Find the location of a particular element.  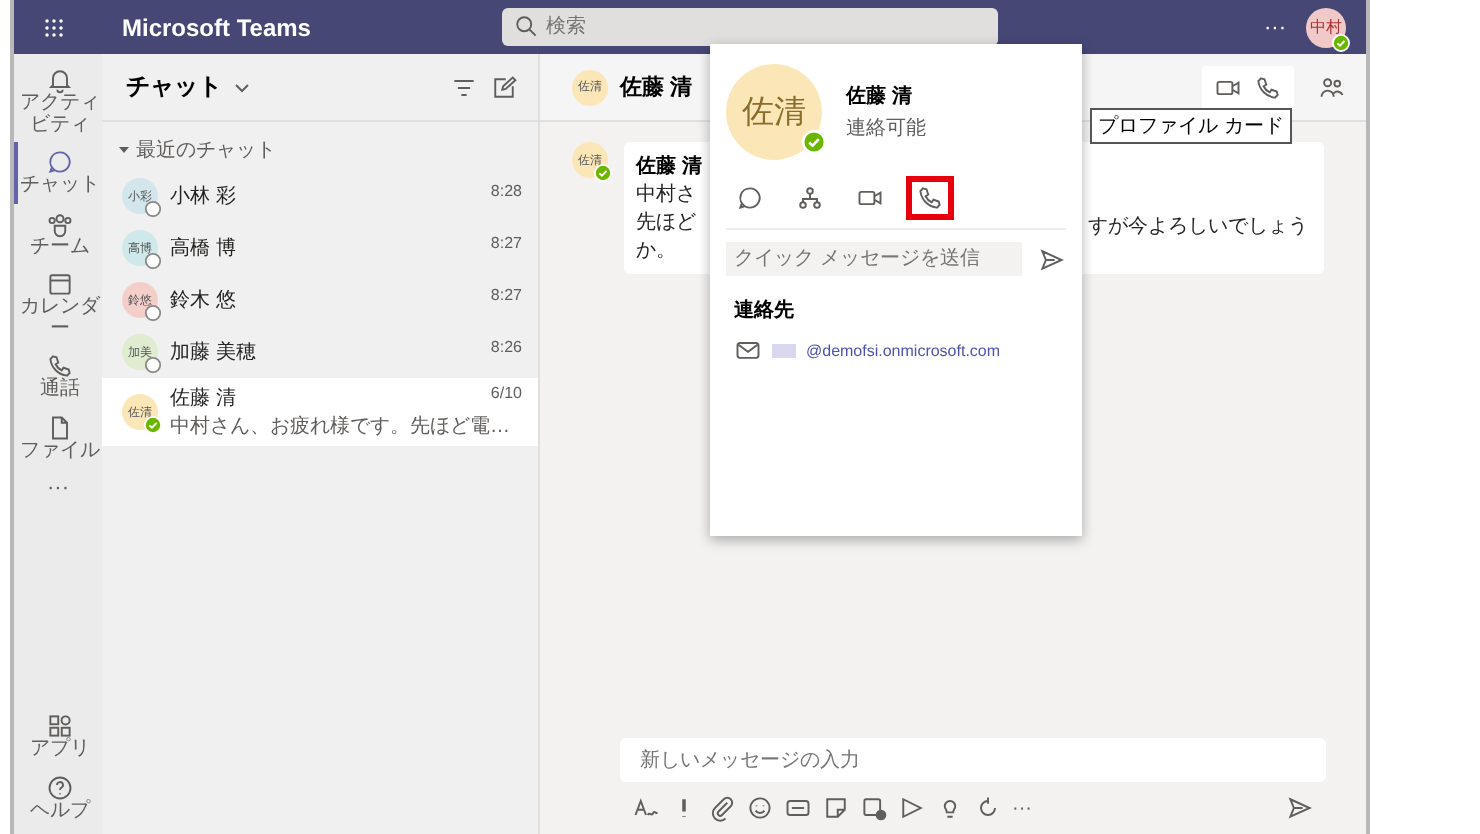

file-icon is located at coordinates (60, 427).